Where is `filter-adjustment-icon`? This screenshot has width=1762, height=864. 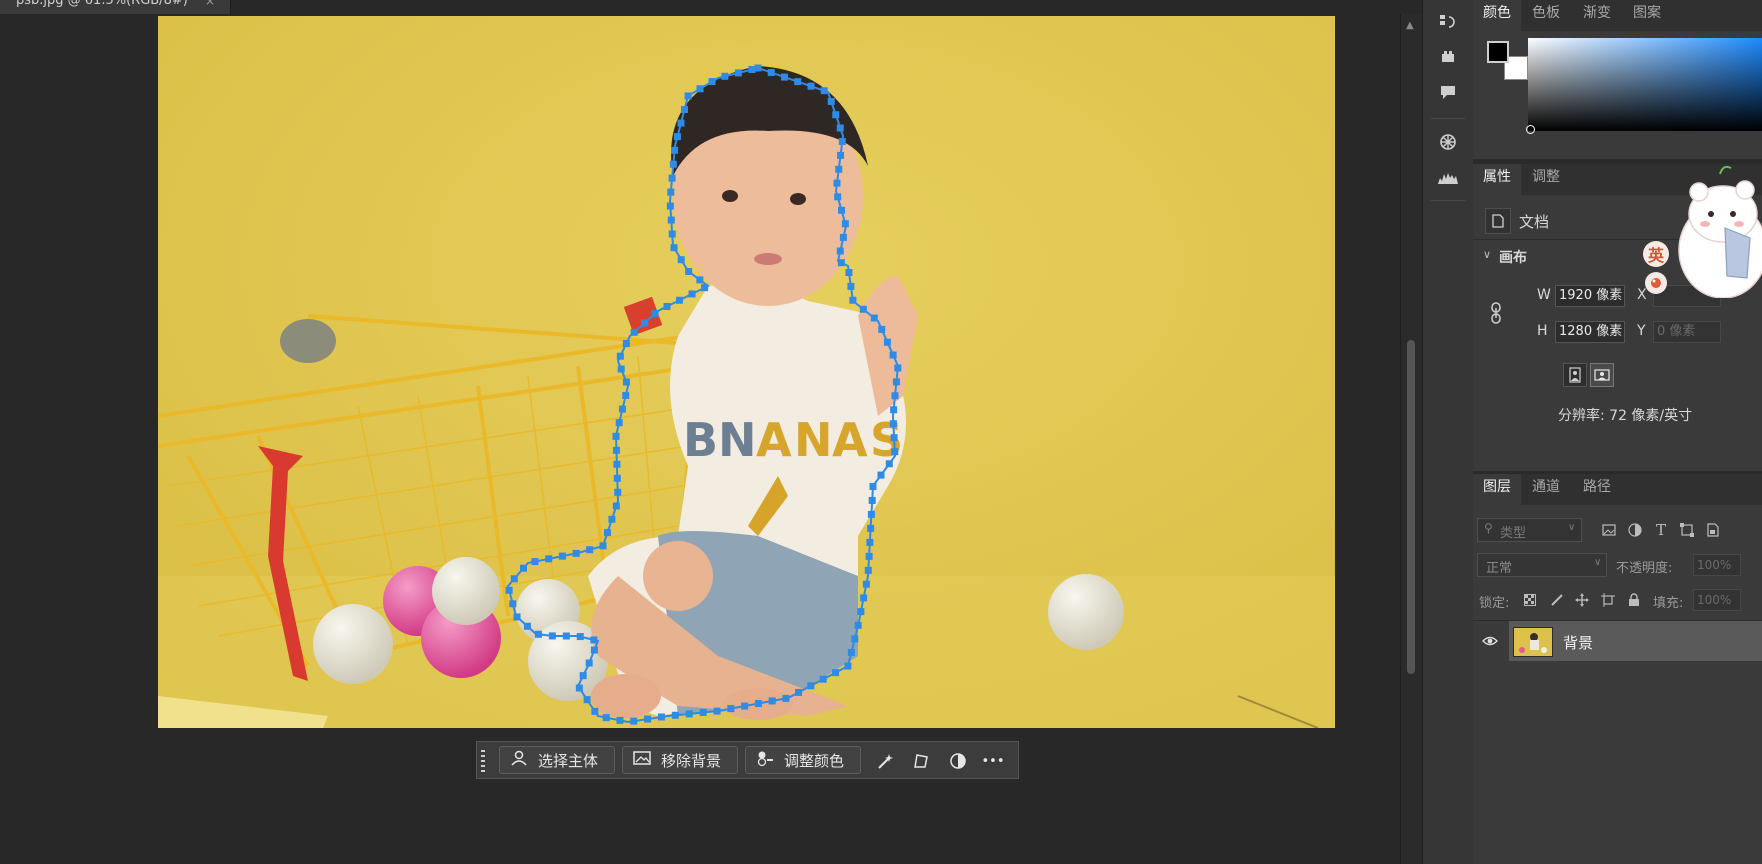
filter-adjustment-icon is located at coordinates (1635, 530).